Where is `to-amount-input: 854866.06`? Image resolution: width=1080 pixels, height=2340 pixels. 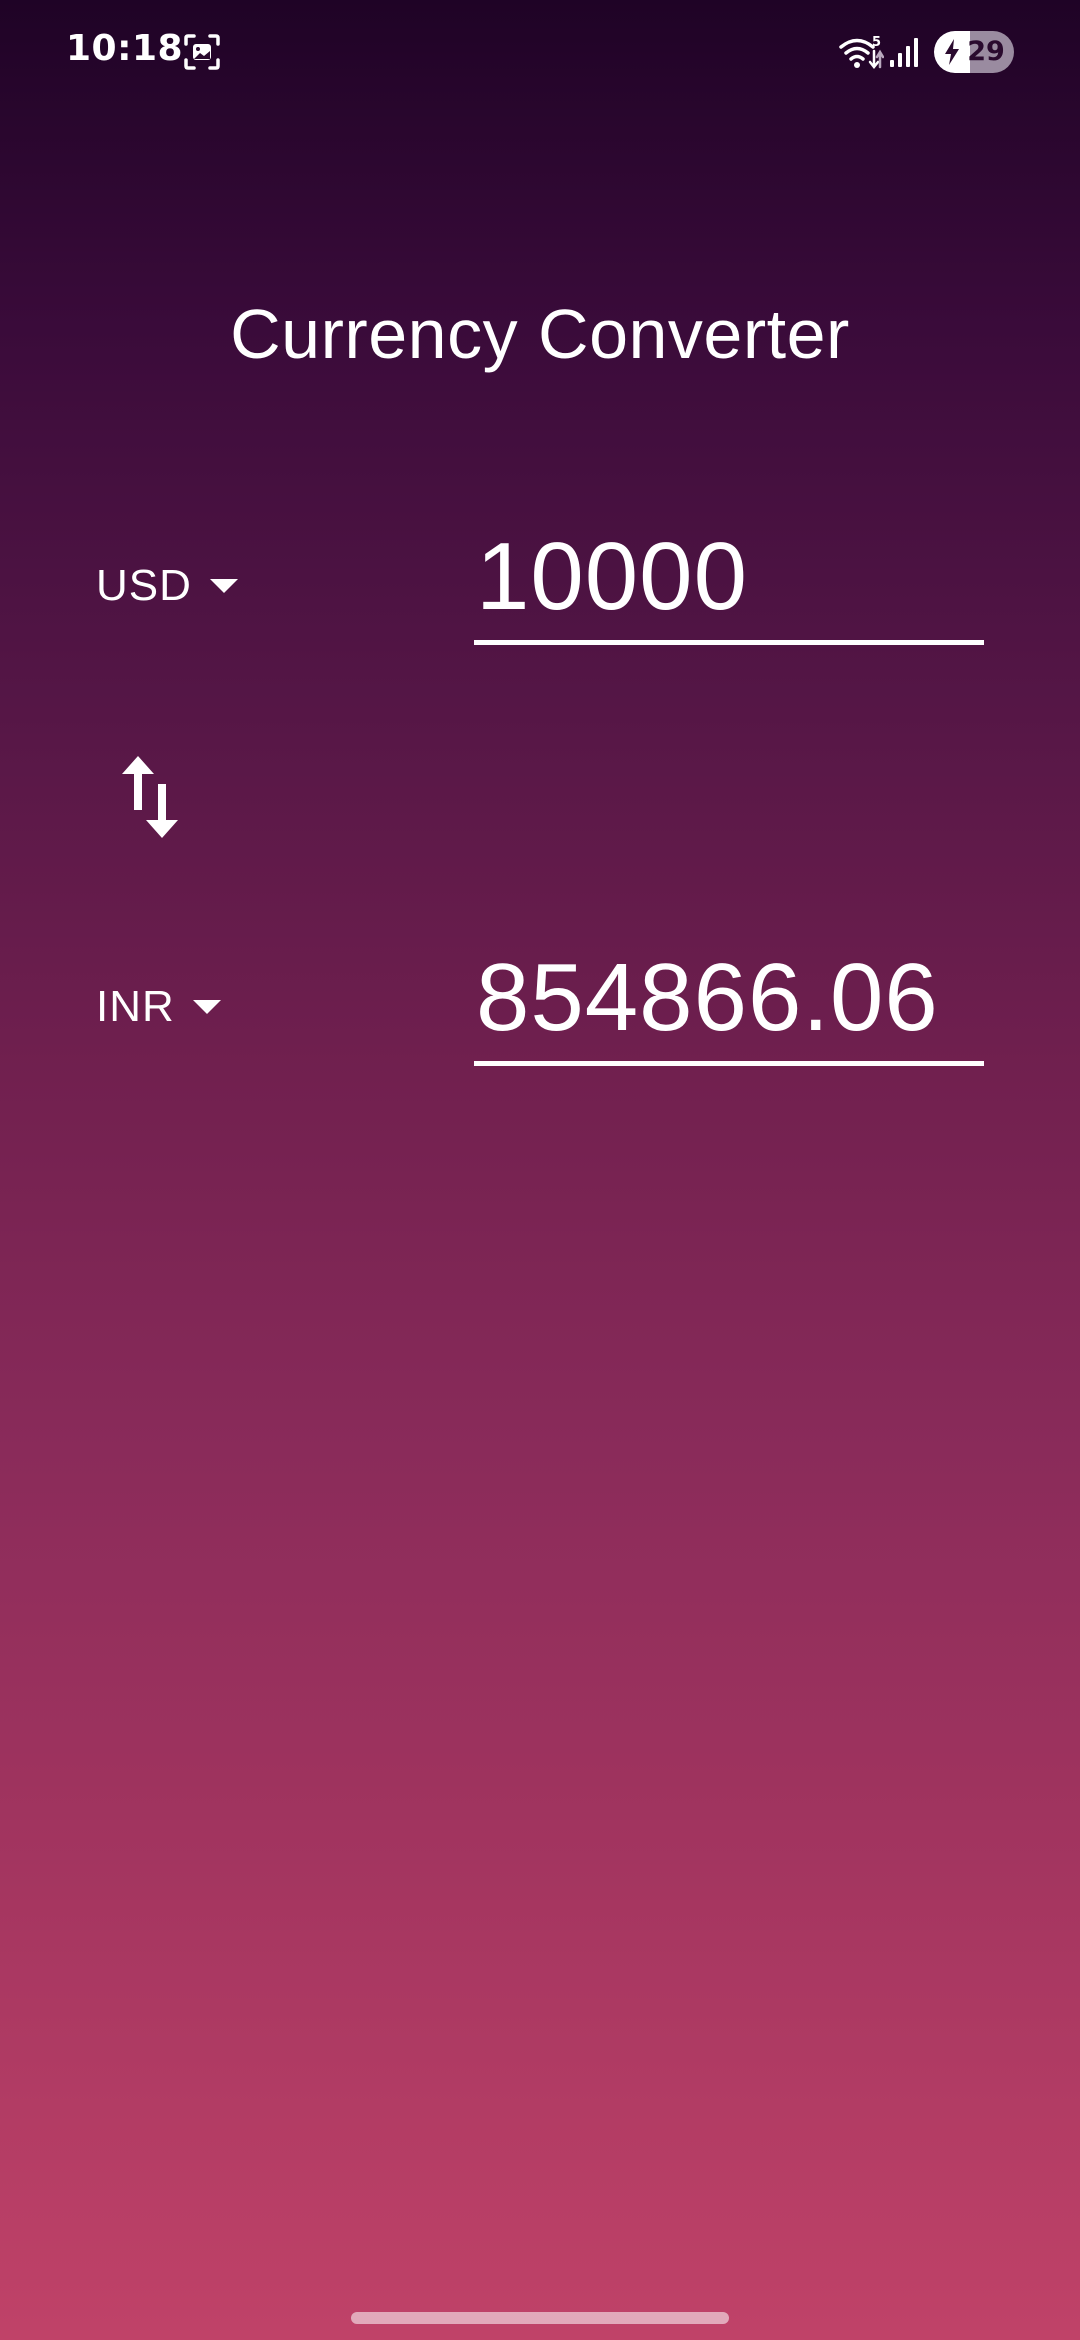 to-amount-input: 854866.06 is located at coordinates (729, 1005).